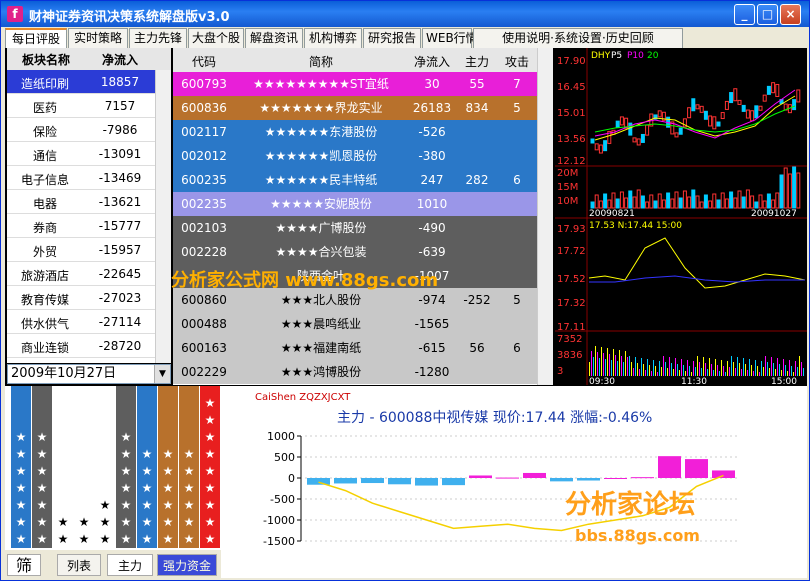 The width and height of the screenshot is (810, 581). What do you see at coordinates (79, 565) in the screenshot?
I see `tab-list: 列表` at bounding box center [79, 565].